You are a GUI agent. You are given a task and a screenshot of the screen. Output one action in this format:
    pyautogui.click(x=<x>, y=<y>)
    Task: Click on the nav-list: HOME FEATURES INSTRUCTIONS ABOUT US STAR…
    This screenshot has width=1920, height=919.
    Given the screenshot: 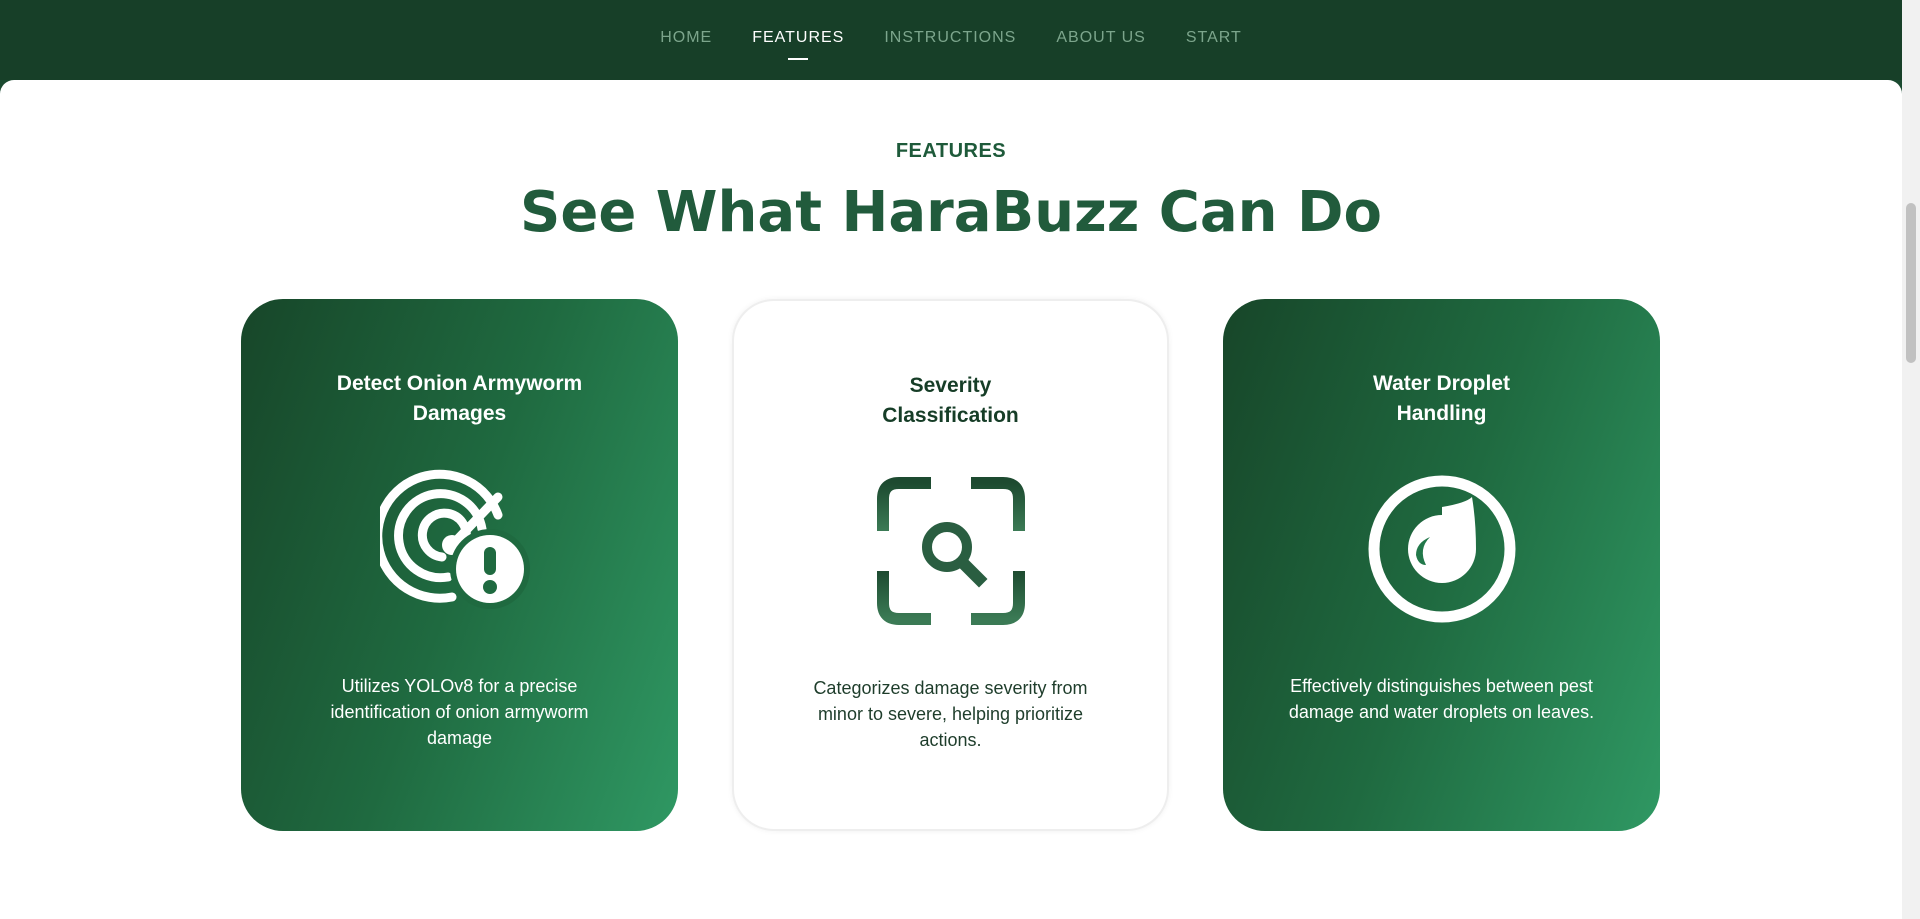 What is the action you would take?
    pyautogui.click(x=951, y=38)
    